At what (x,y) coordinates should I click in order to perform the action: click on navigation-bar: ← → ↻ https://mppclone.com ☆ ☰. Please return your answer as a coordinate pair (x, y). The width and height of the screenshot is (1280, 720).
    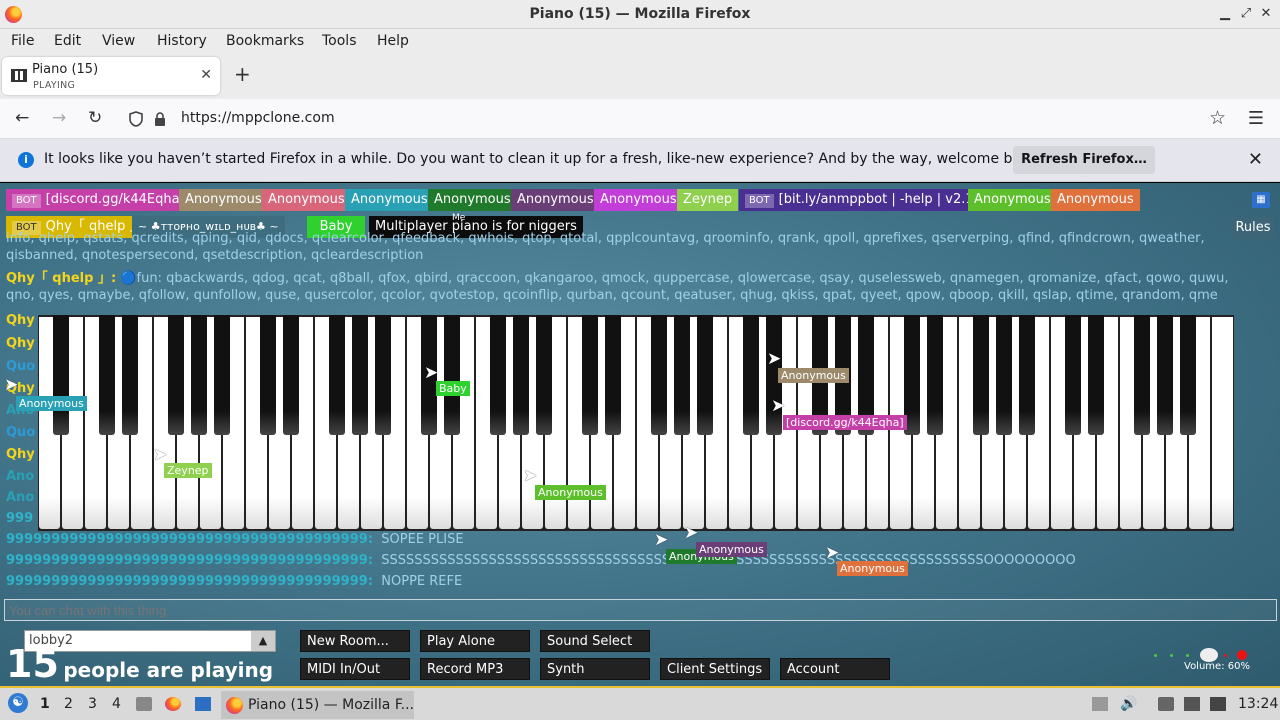
    Looking at the image, I should click on (640, 119).